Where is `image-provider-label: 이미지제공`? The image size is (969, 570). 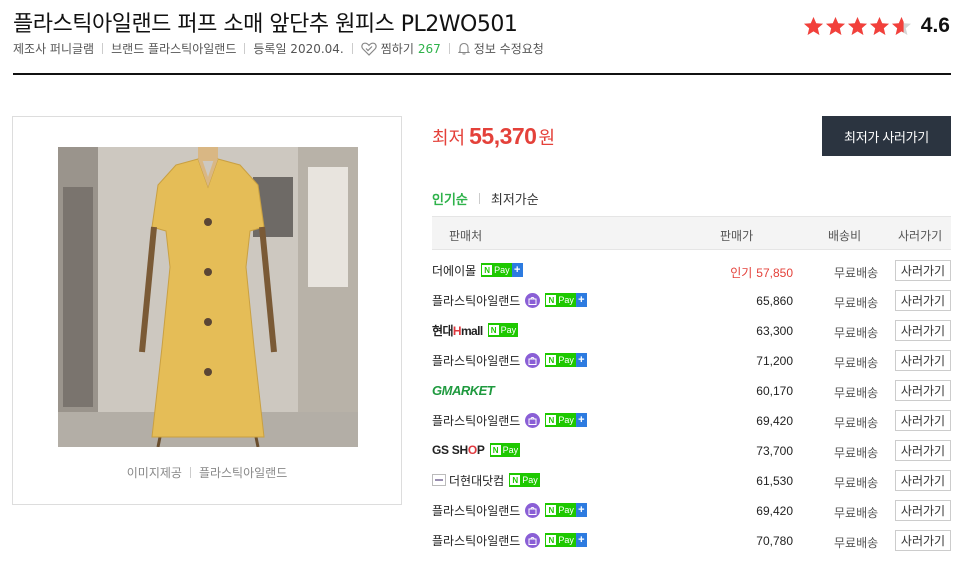
image-provider-label: 이미지제공 is located at coordinates (154, 473).